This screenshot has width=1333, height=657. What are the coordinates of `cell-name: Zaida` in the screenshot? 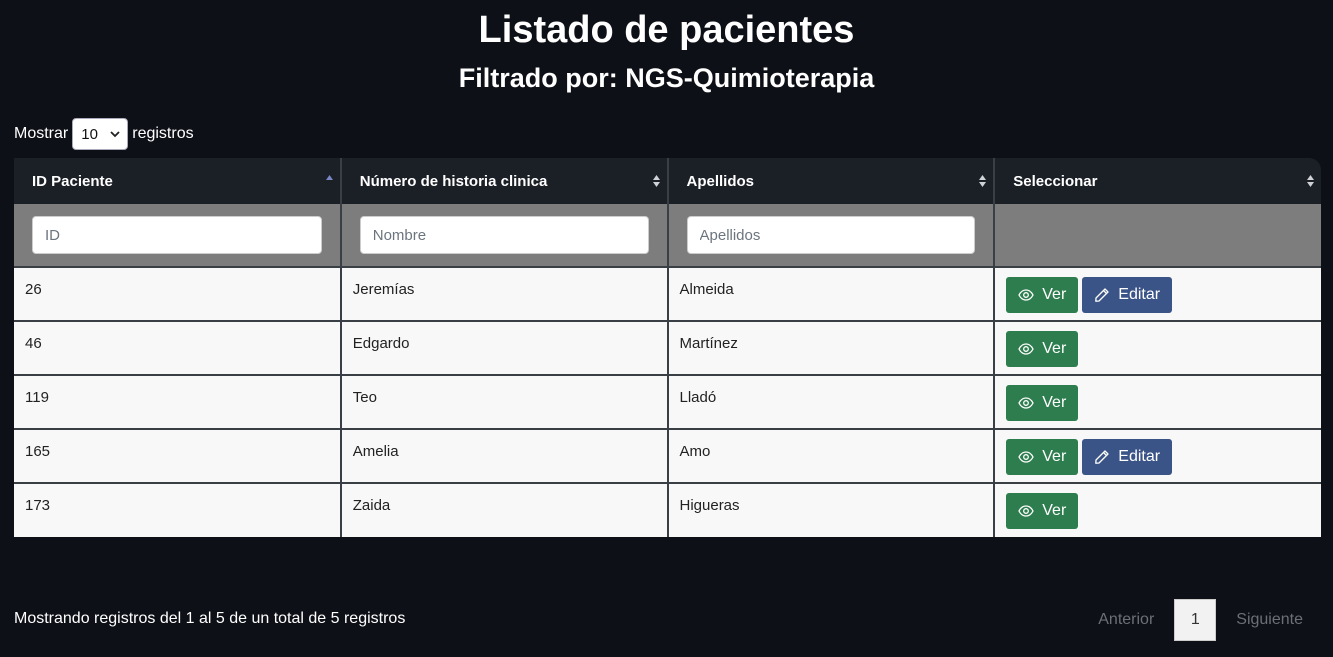 It's located at (504, 509).